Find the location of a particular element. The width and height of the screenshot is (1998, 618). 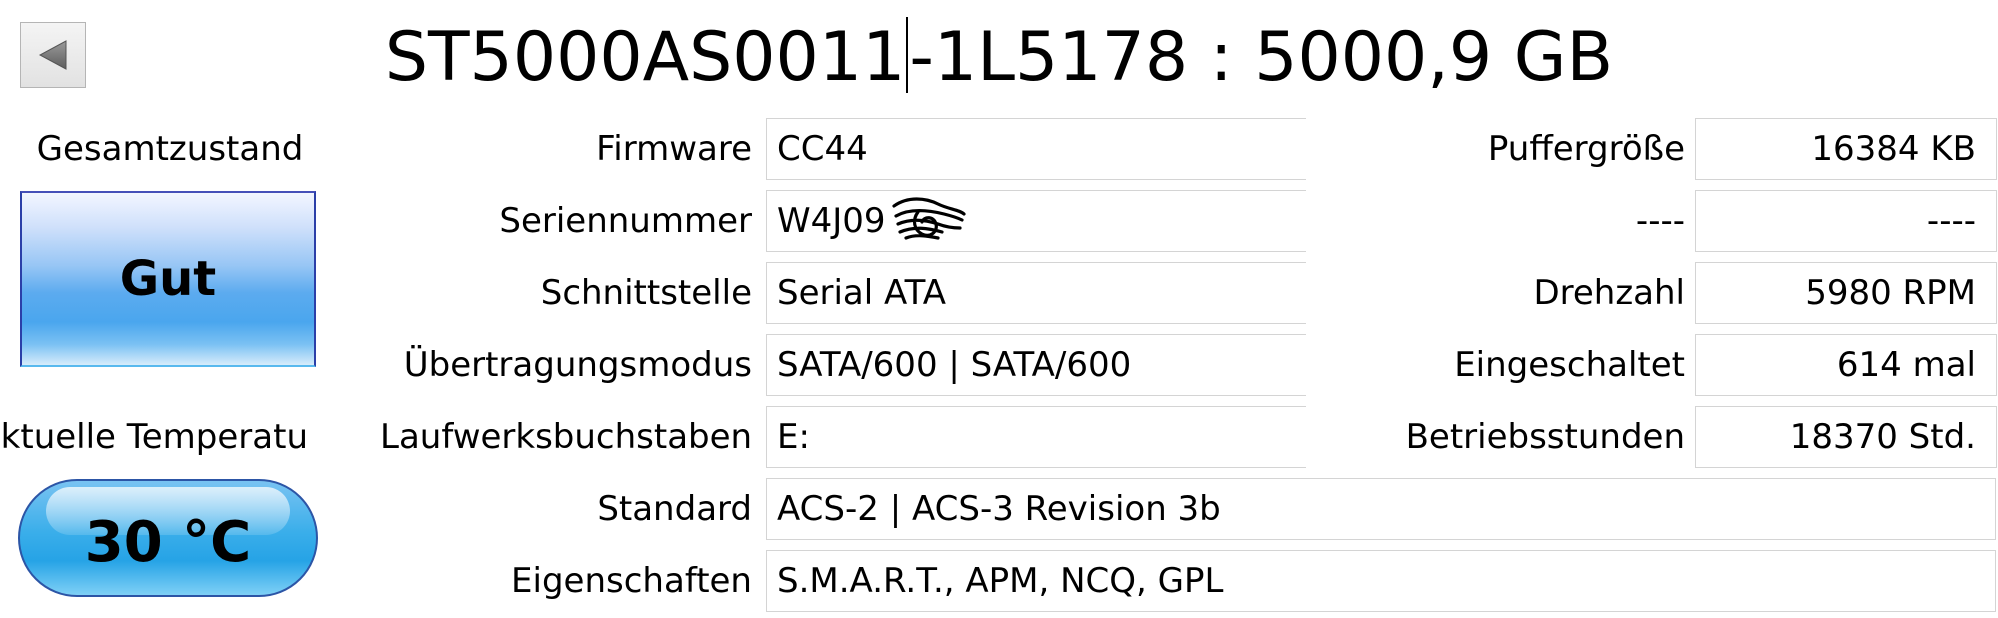

health-label: Gesamtzustand is located at coordinates (170, 149).